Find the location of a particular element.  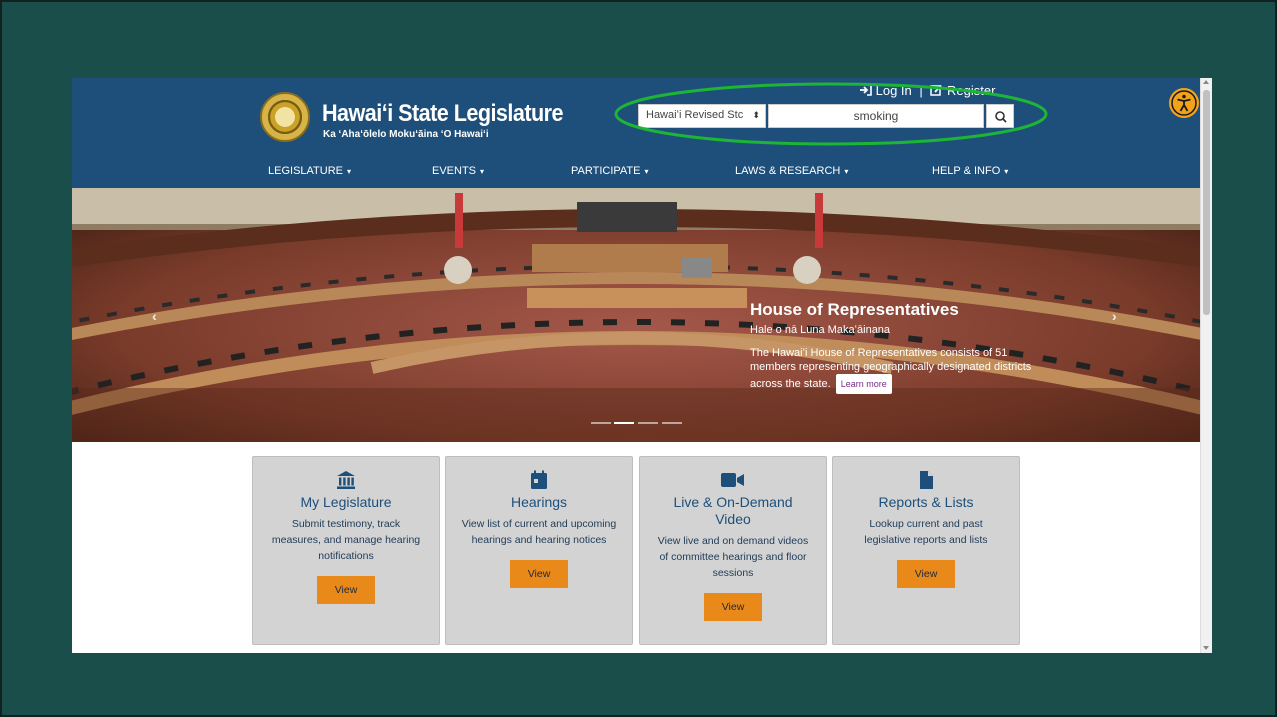

search-button is located at coordinates (1000, 116).